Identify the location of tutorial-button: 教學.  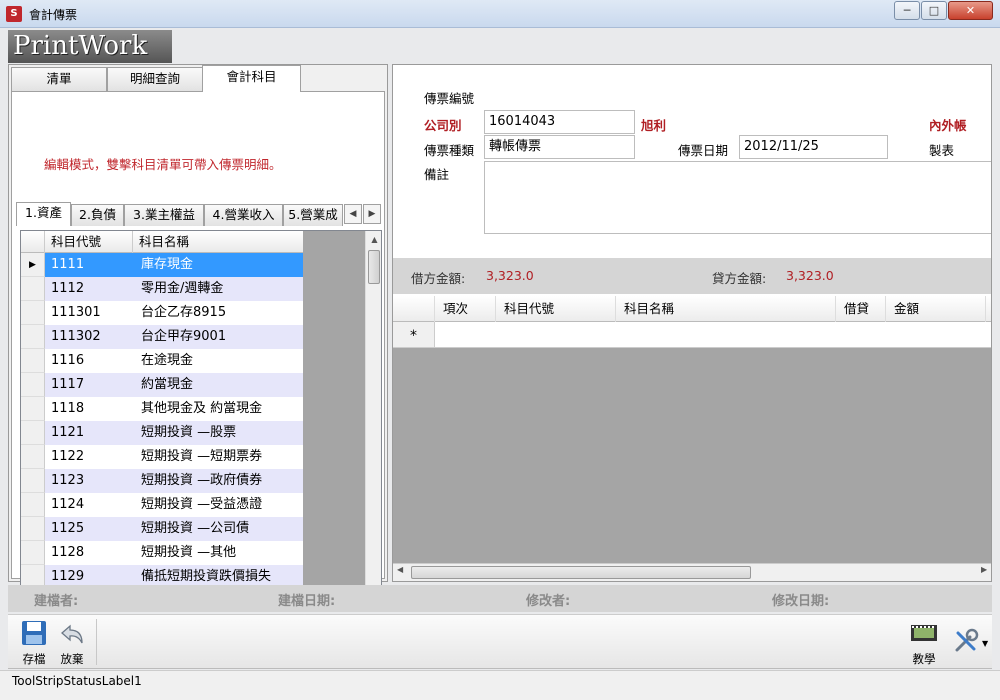
(924, 642).